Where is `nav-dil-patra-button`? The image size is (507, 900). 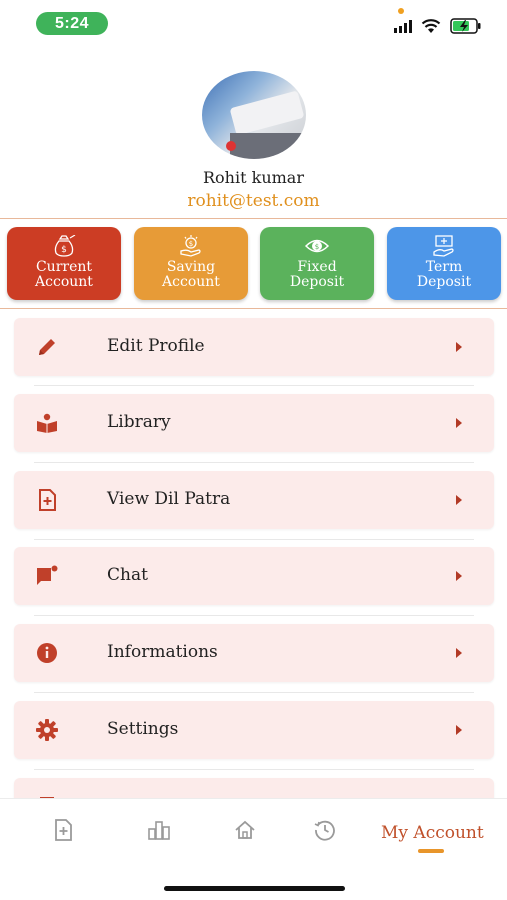 nav-dil-patra-button is located at coordinates (63, 834).